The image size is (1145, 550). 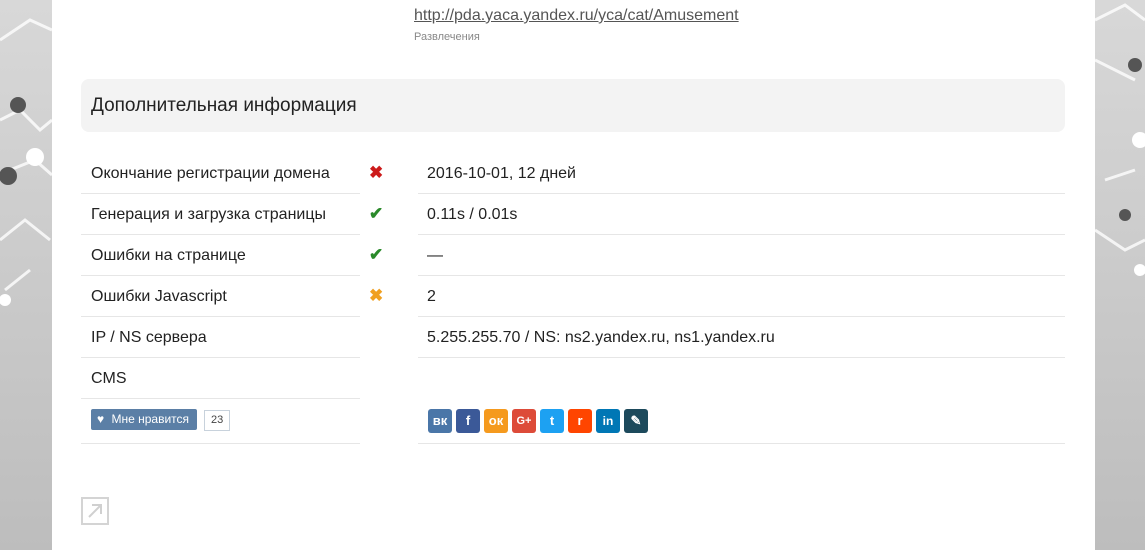 What do you see at coordinates (435, 255) in the screenshot?
I see `row-value: —` at bounding box center [435, 255].